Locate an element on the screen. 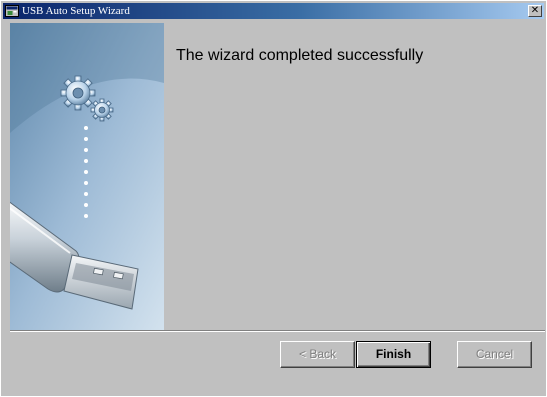  title-bar: USB Auto Setup Wizard ✕ is located at coordinates (273, 11).